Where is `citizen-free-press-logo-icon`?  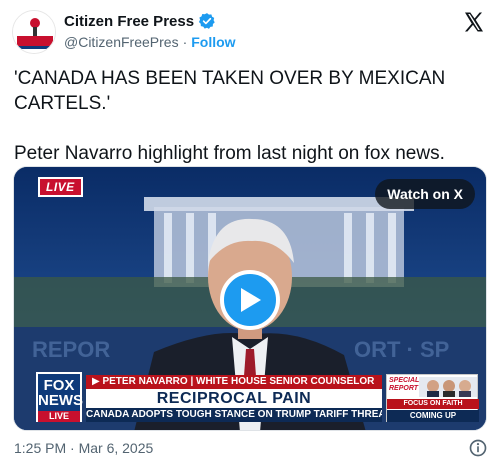
citizen-free-press-logo-icon is located at coordinates (34, 32).